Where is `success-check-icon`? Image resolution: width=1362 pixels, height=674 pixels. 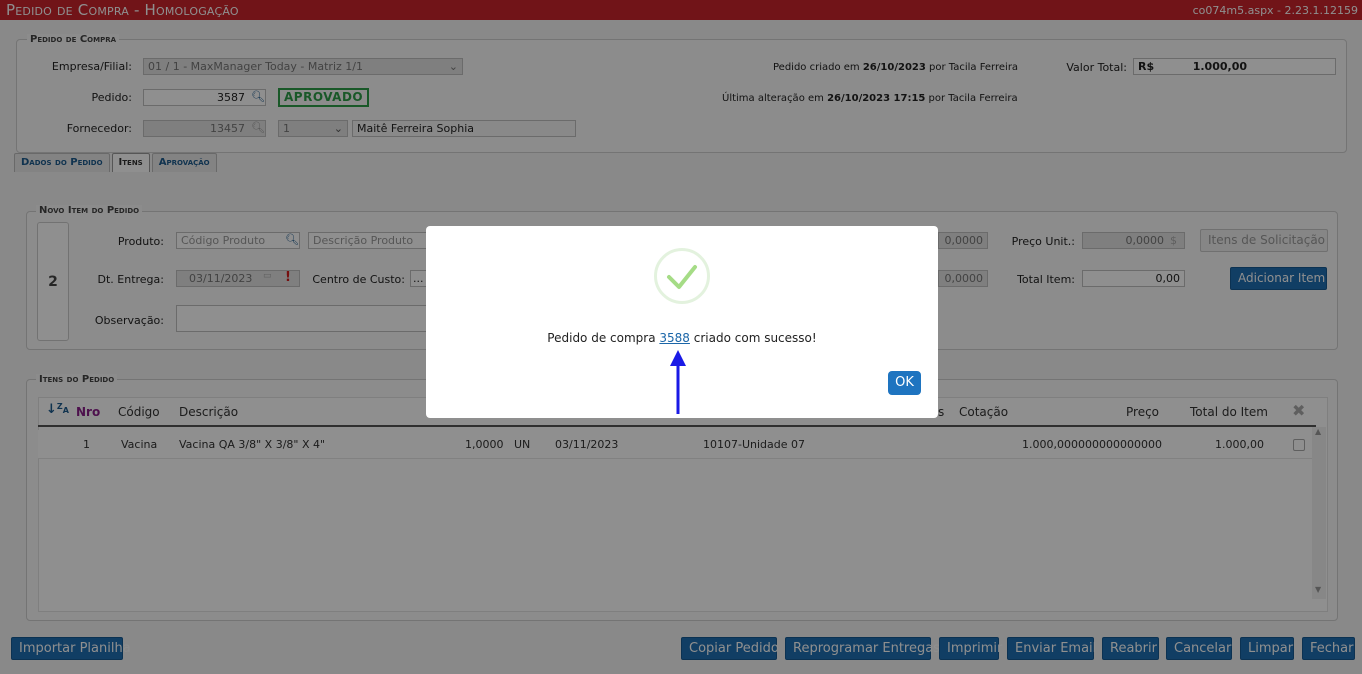 success-check-icon is located at coordinates (682, 276).